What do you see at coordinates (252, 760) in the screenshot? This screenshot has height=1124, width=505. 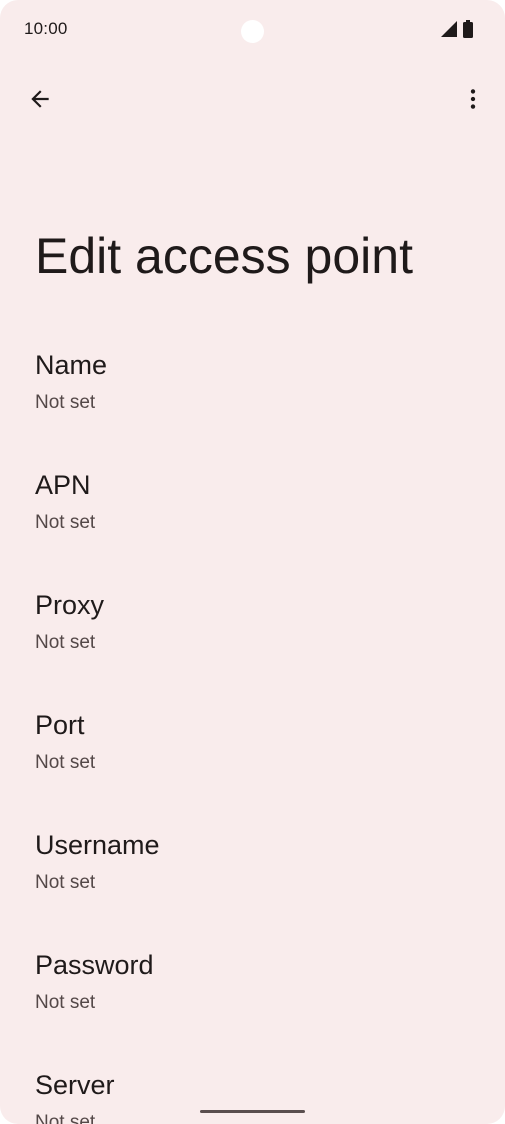 I see `pref-item-port: Port Not set` at bounding box center [252, 760].